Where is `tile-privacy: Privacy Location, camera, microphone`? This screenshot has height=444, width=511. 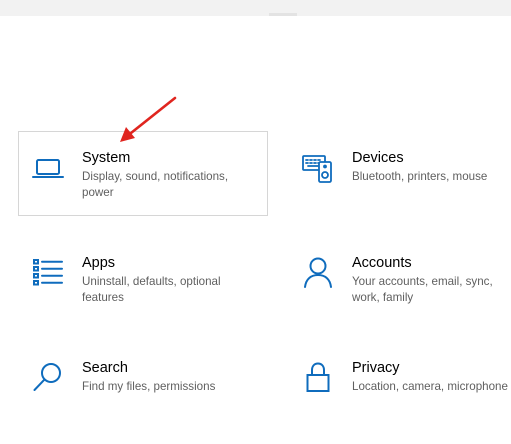
tile-privacy: Privacy Location, camera, microphone is located at coordinates (399, 383).